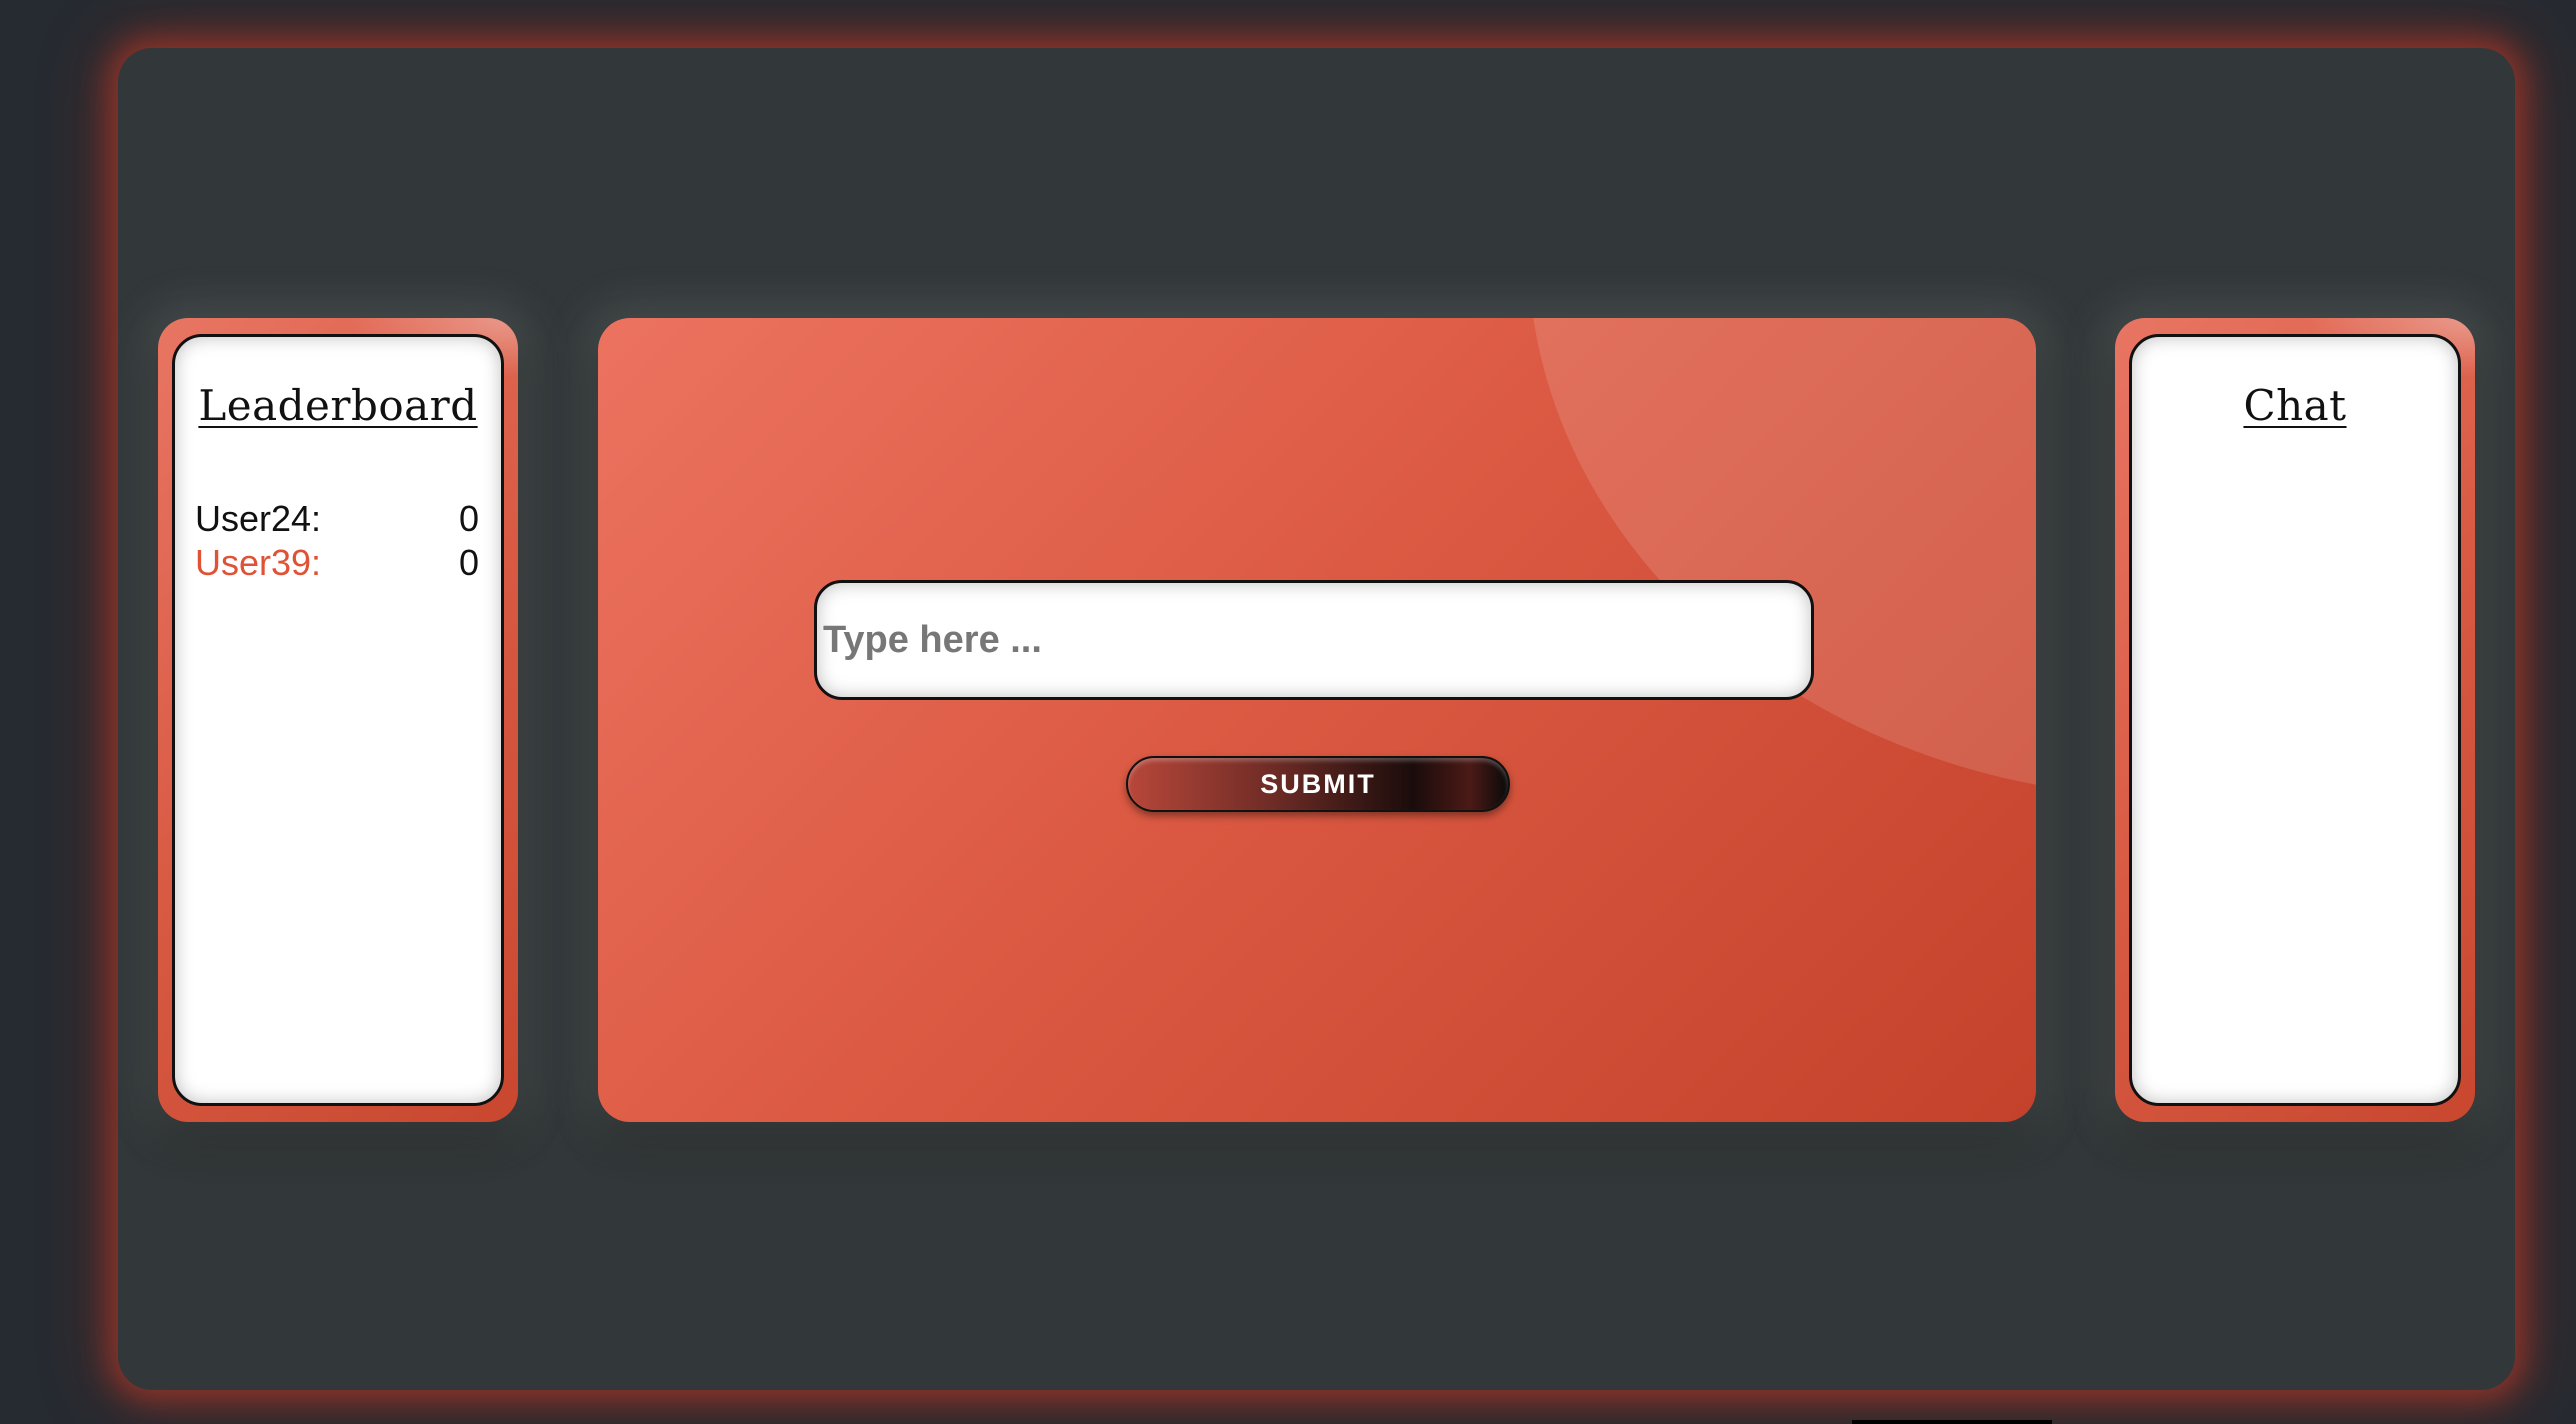 The height and width of the screenshot is (1424, 2576). I want to click on chat-card: Chat, so click(2295, 720).